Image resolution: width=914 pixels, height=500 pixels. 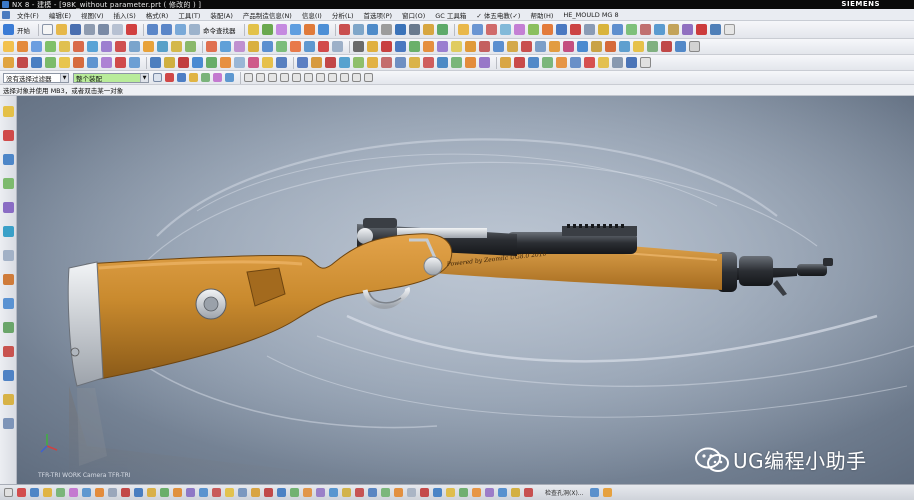 I want to click on thicken-icon, so click(x=337, y=46).